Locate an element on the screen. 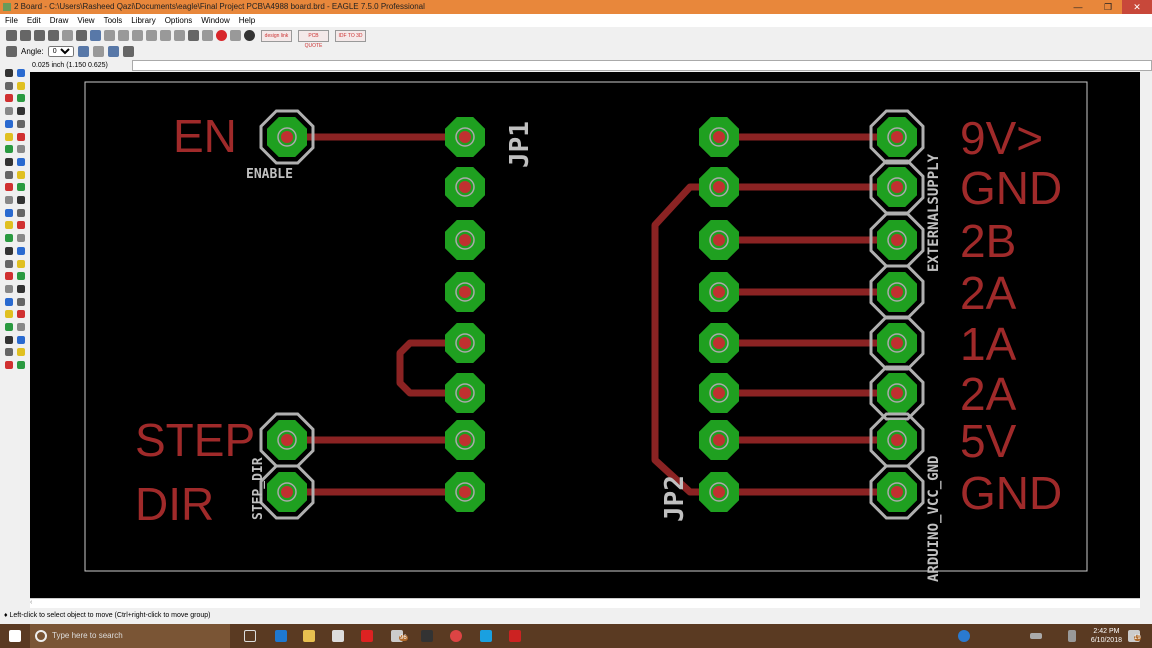  menu-draw: Draw is located at coordinates (59, 20).